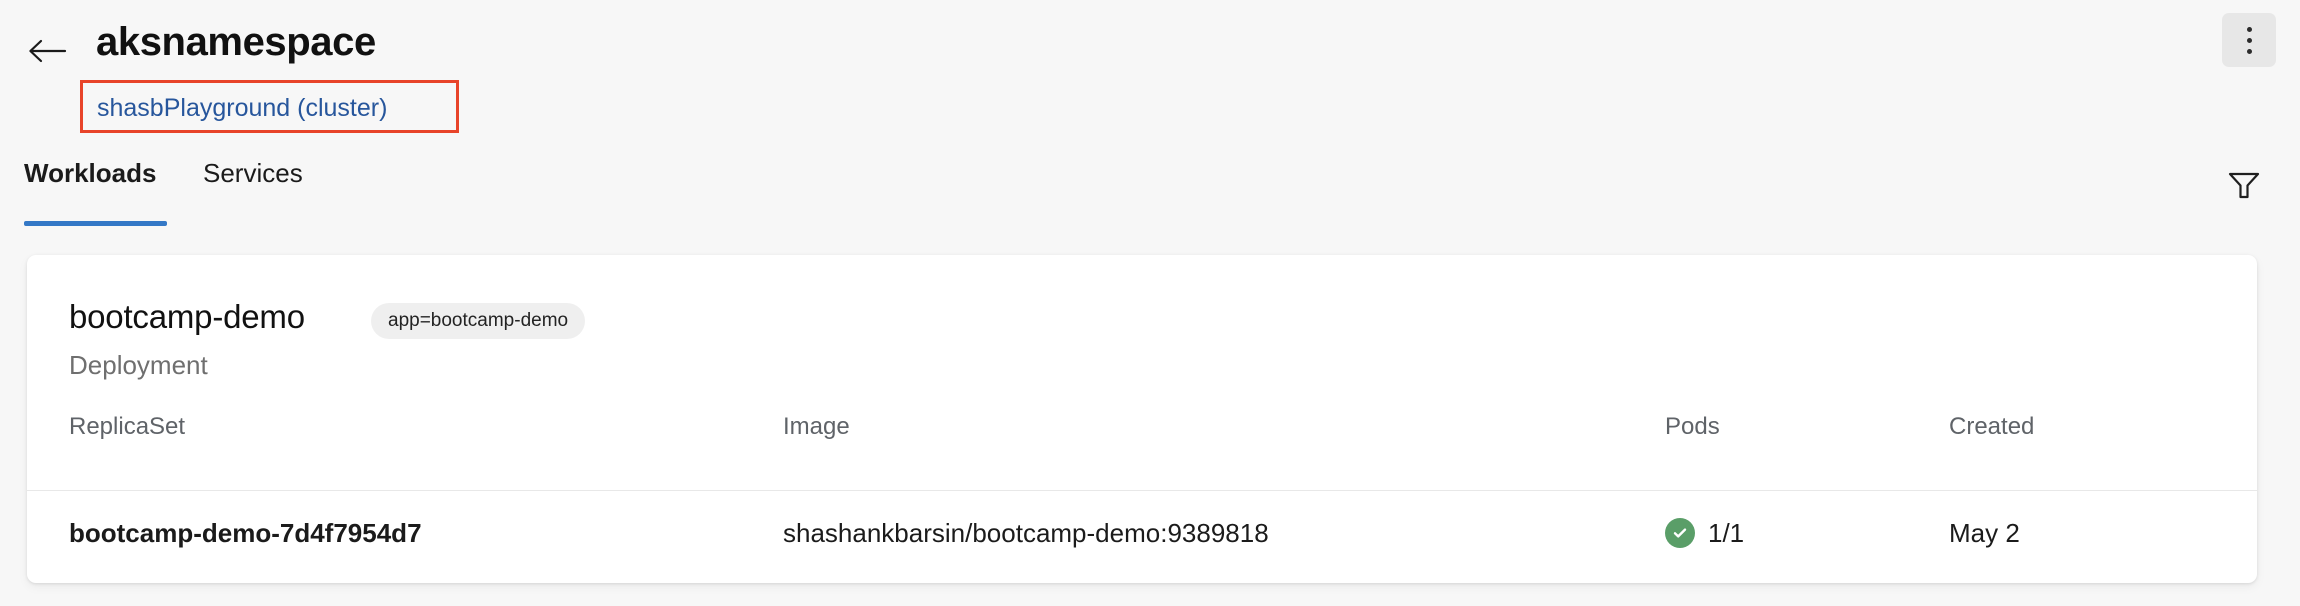 The height and width of the screenshot is (606, 2300). Describe the element at coordinates (253, 173) in the screenshot. I see `tab-services-label: Services` at that location.